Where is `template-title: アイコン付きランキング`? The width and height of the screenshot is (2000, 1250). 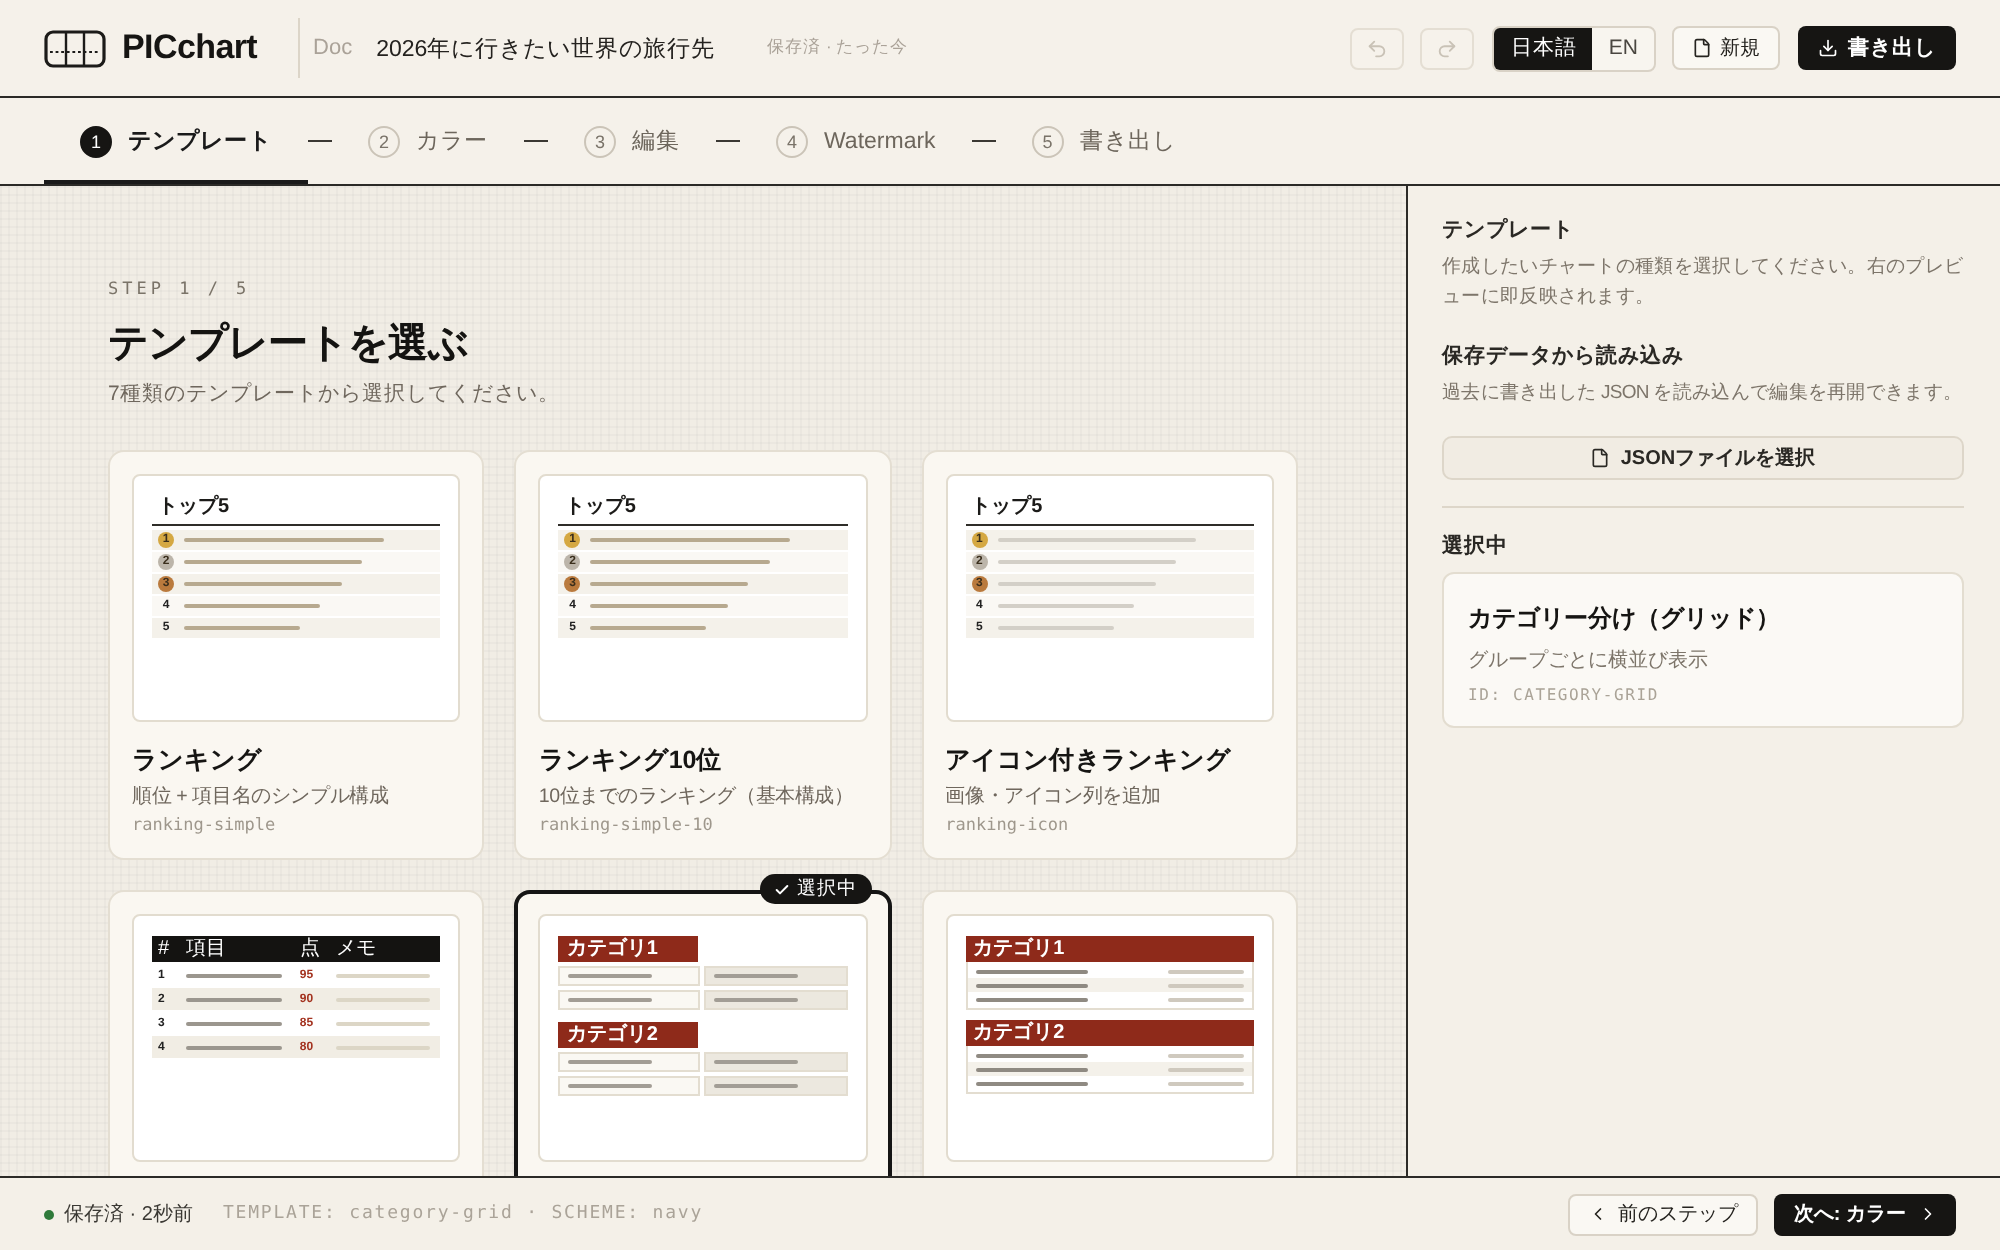 template-title: アイコン付きランキング is located at coordinates (1089, 761).